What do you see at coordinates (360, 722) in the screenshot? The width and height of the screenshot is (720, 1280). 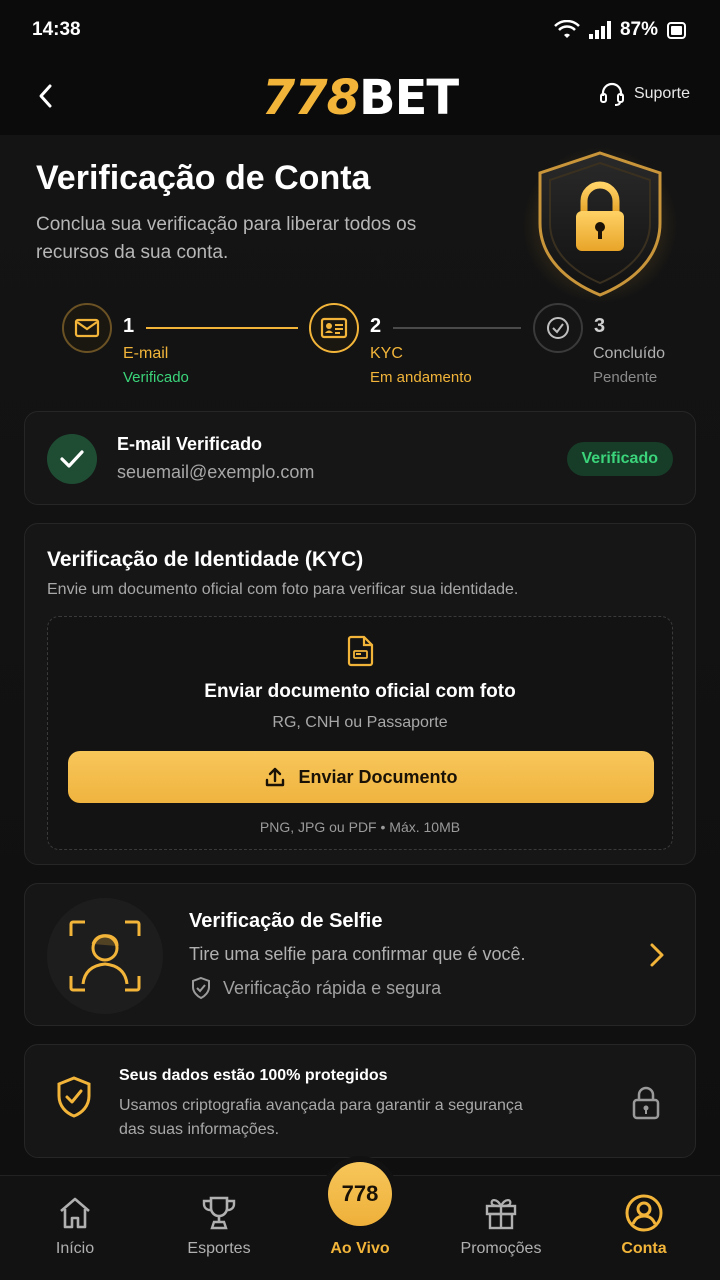 I see `dropzone-subtitle: RG, CNH ou Passaporte` at bounding box center [360, 722].